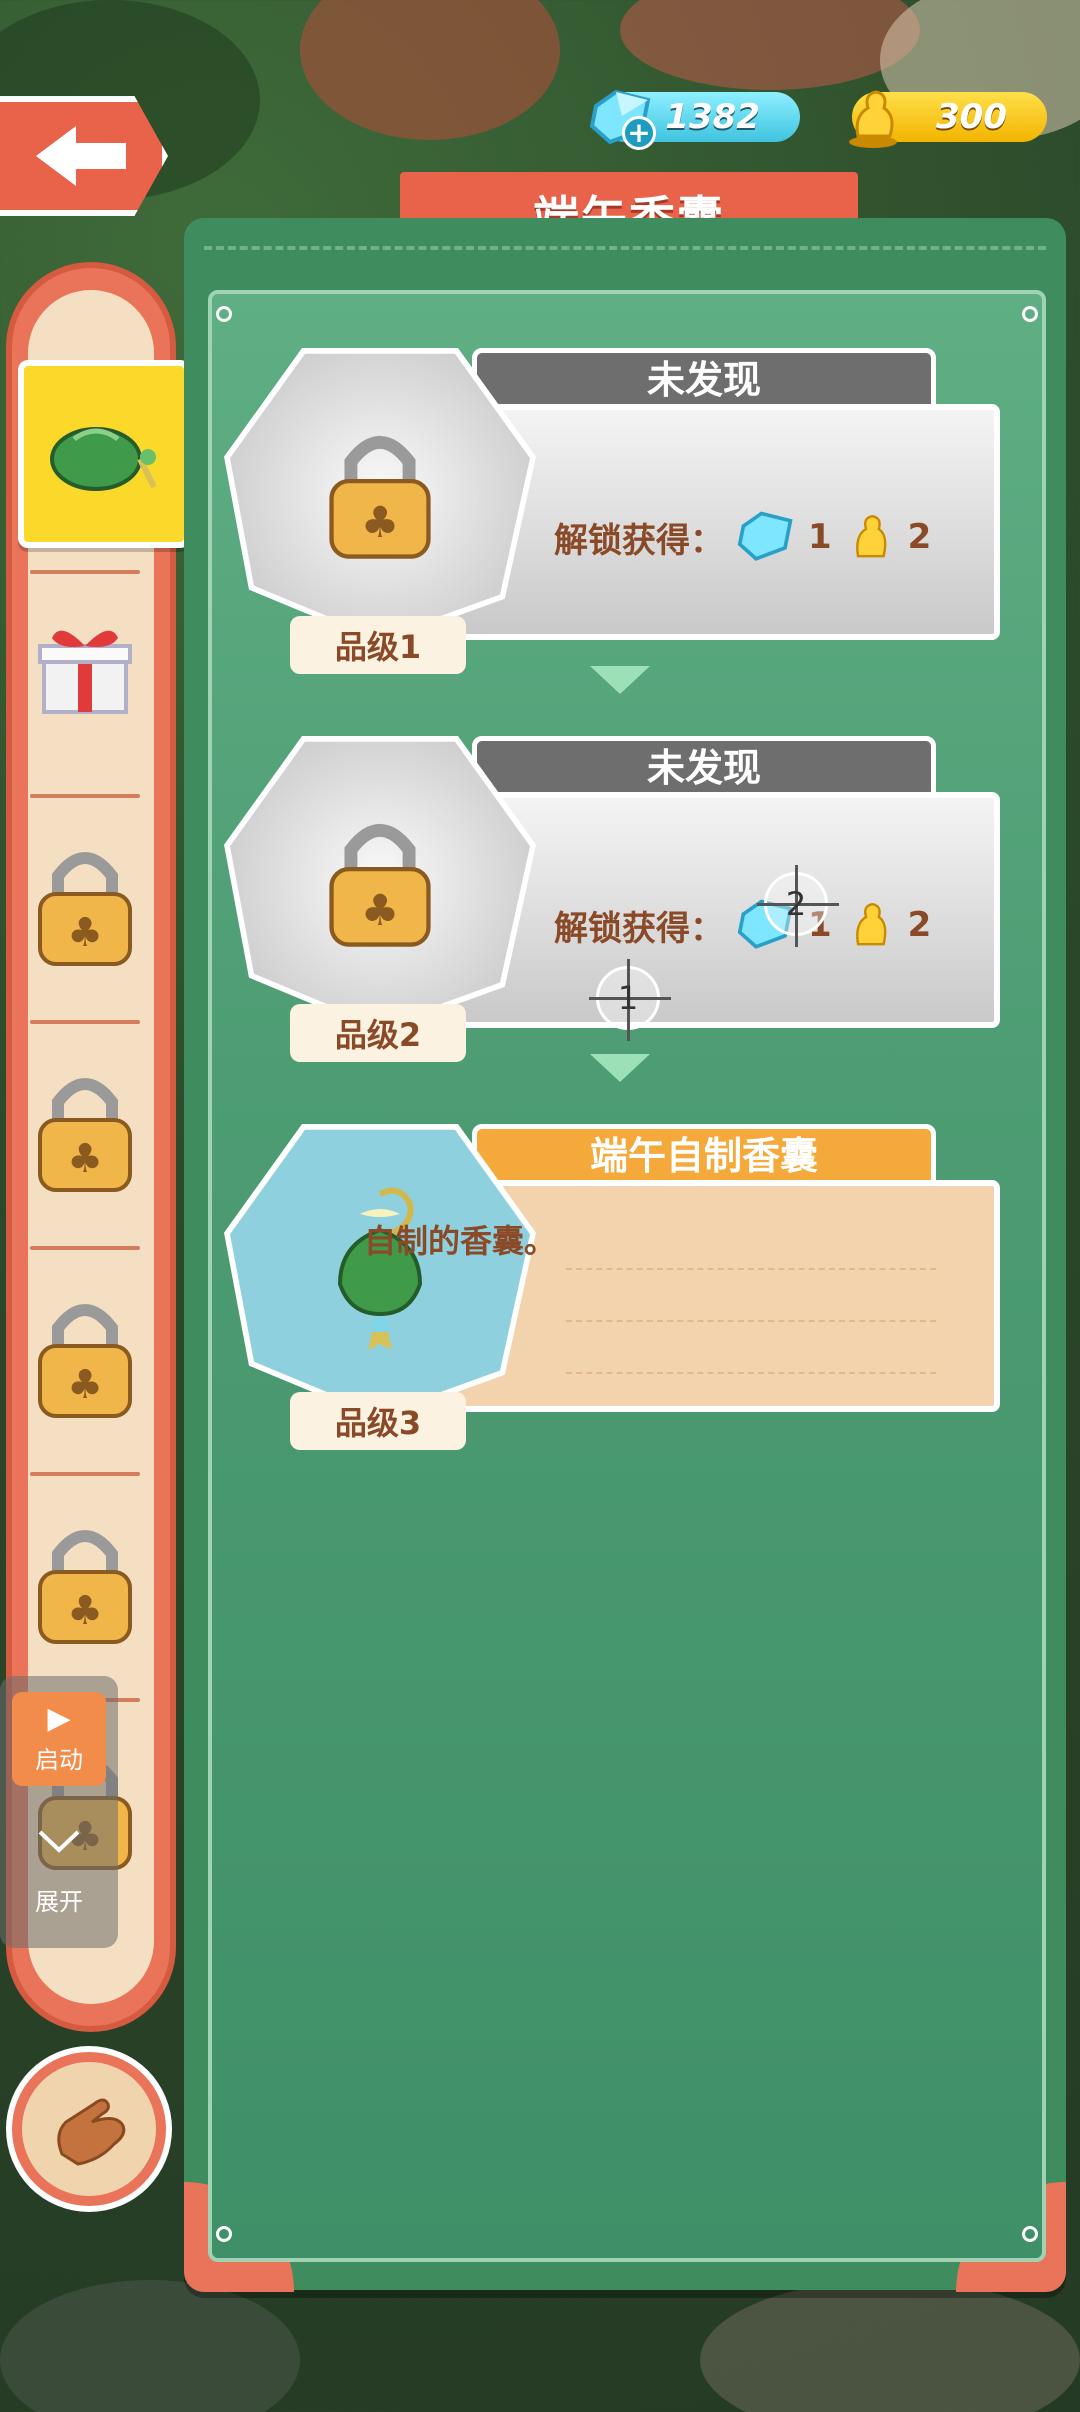 The image size is (1080, 2412). Describe the element at coordinates (59, 1739) in the screenshot. I see `start-button: ▶ 启动` at that location.